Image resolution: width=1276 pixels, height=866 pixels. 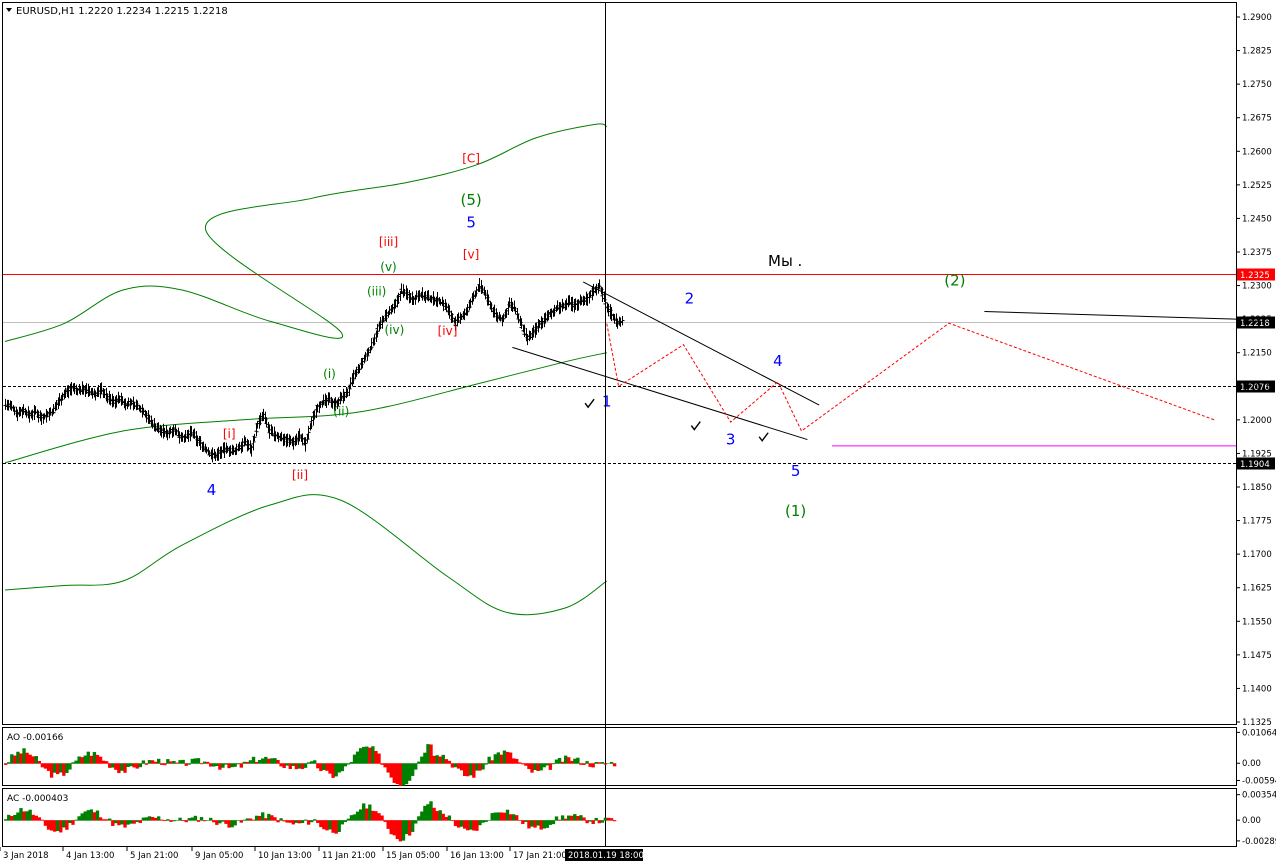 What do you see at coordinates (1257, 723) in the screenshot?
I see `price-tick-label: 1.1325` at bounding box center [1257, 723].